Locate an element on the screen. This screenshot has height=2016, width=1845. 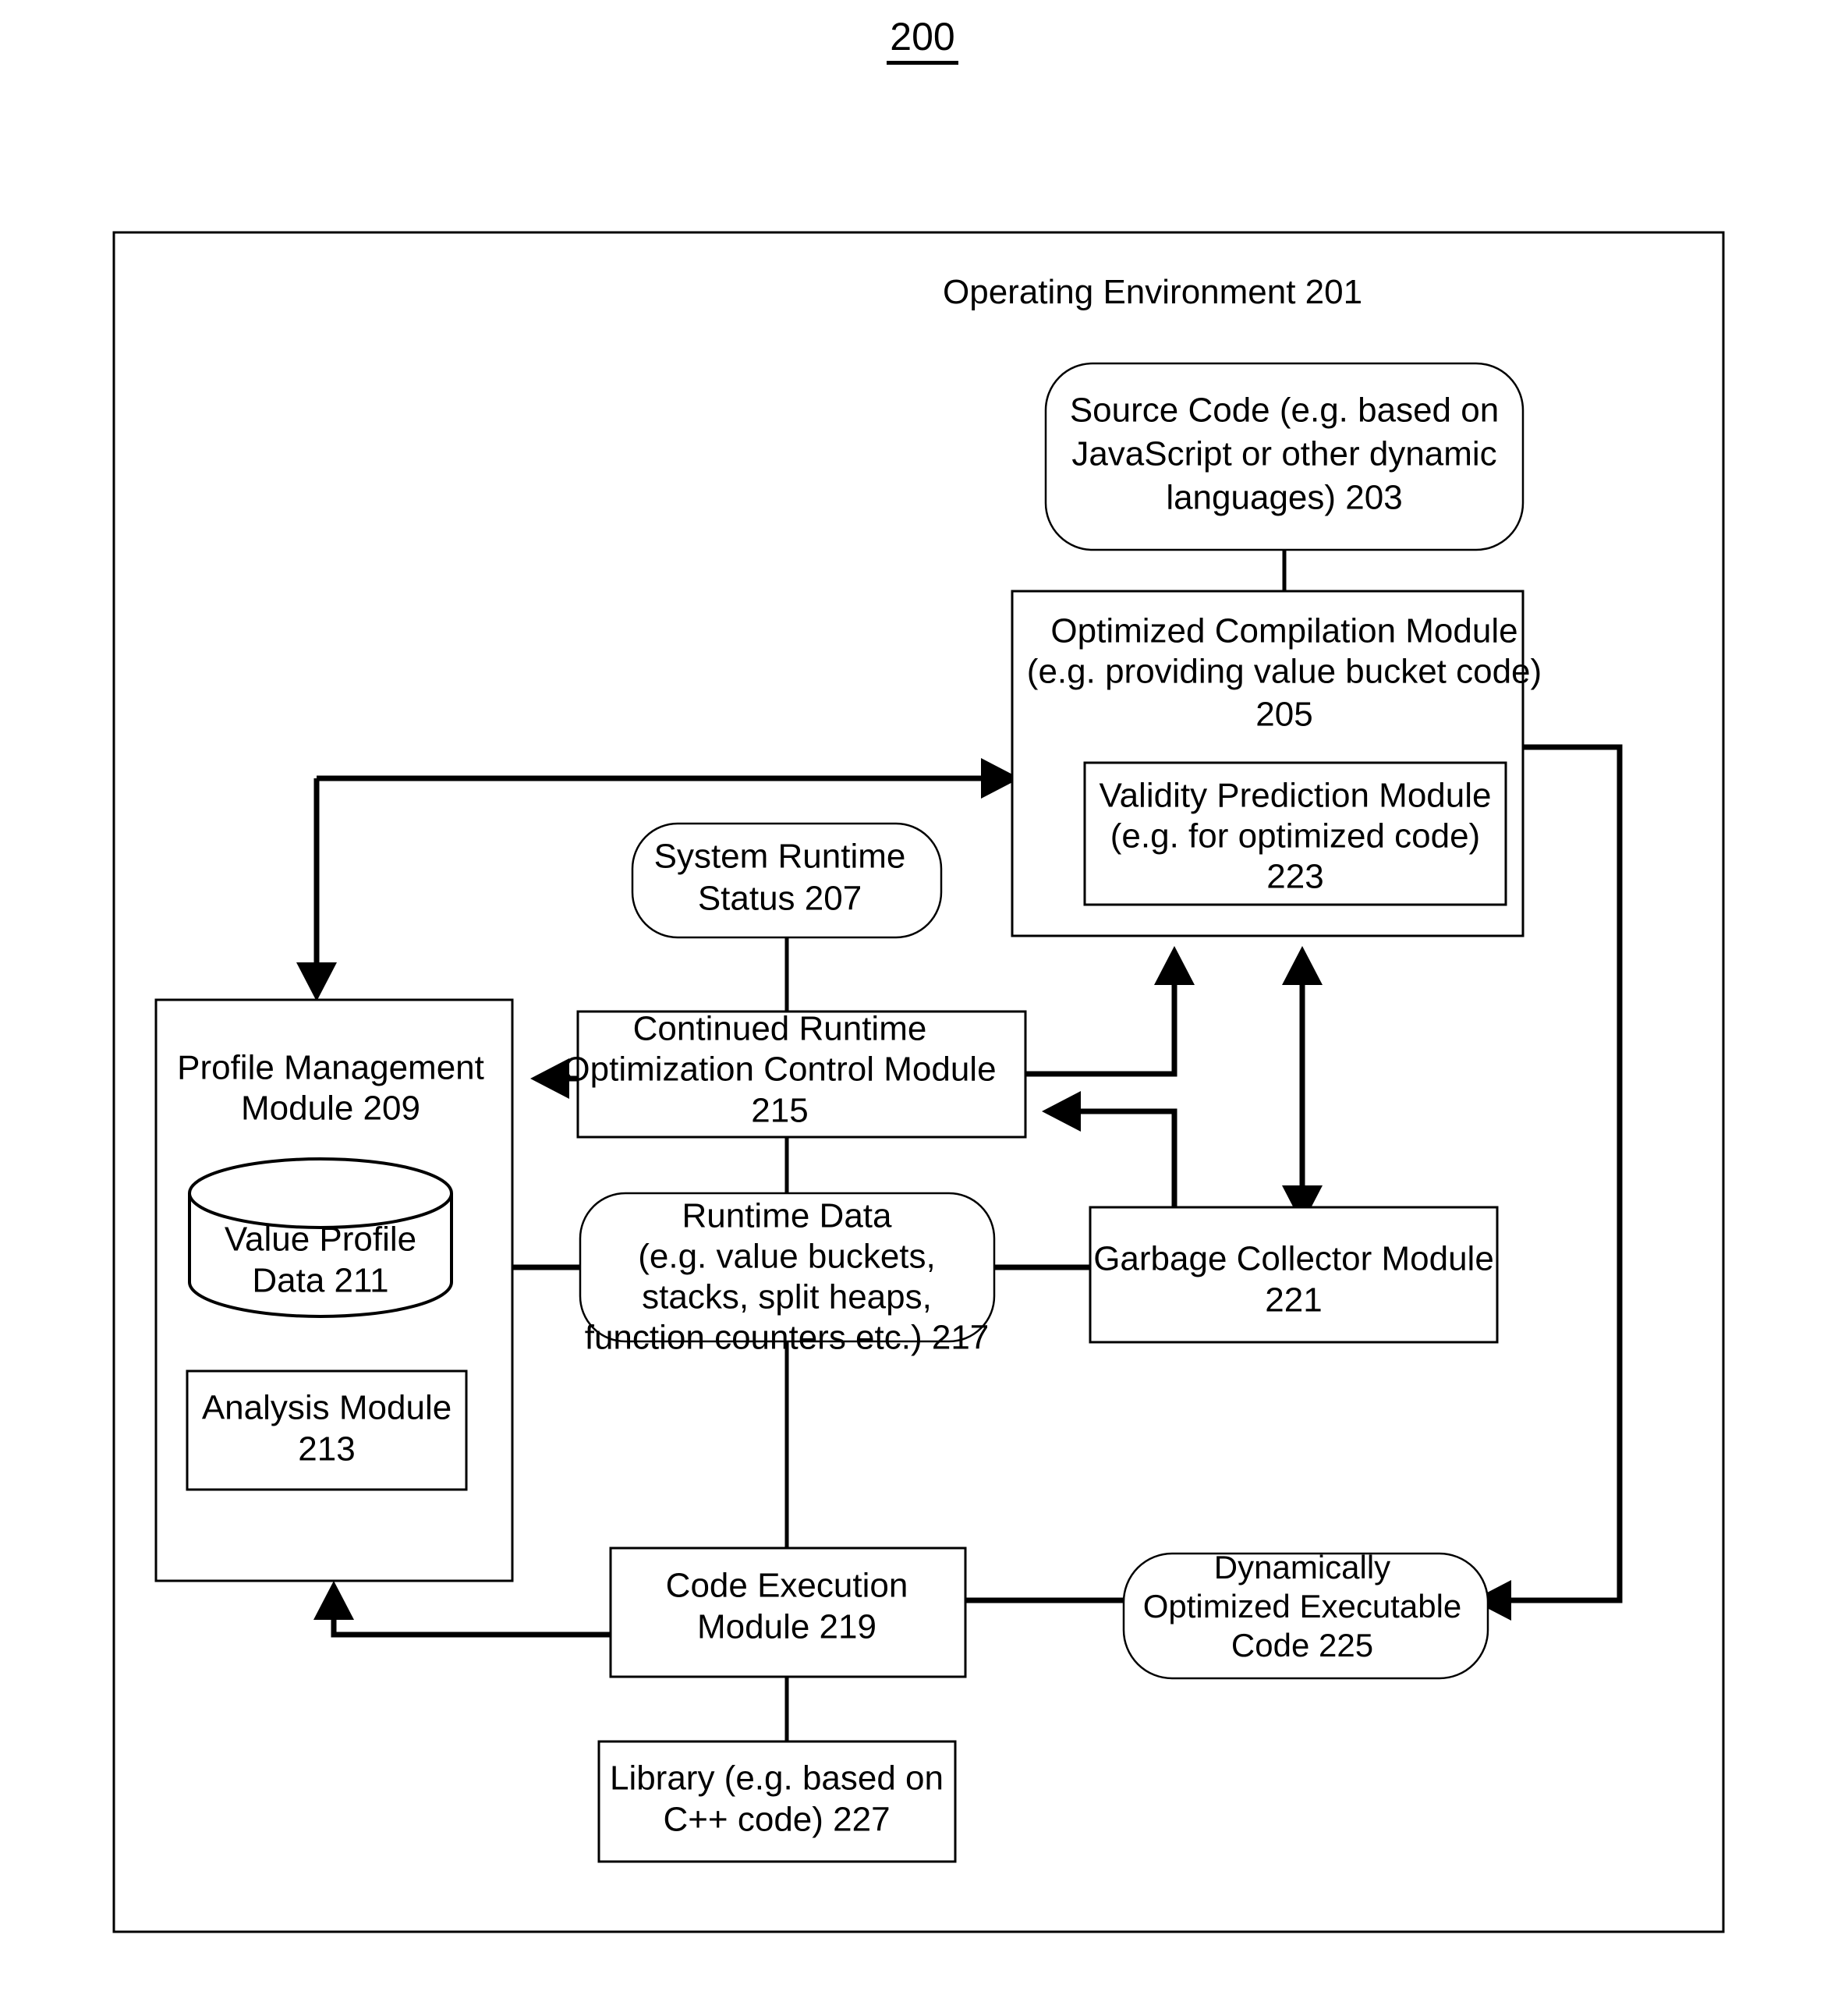
connector-code-execution-to-profile is located at coordinates (471, 1618).